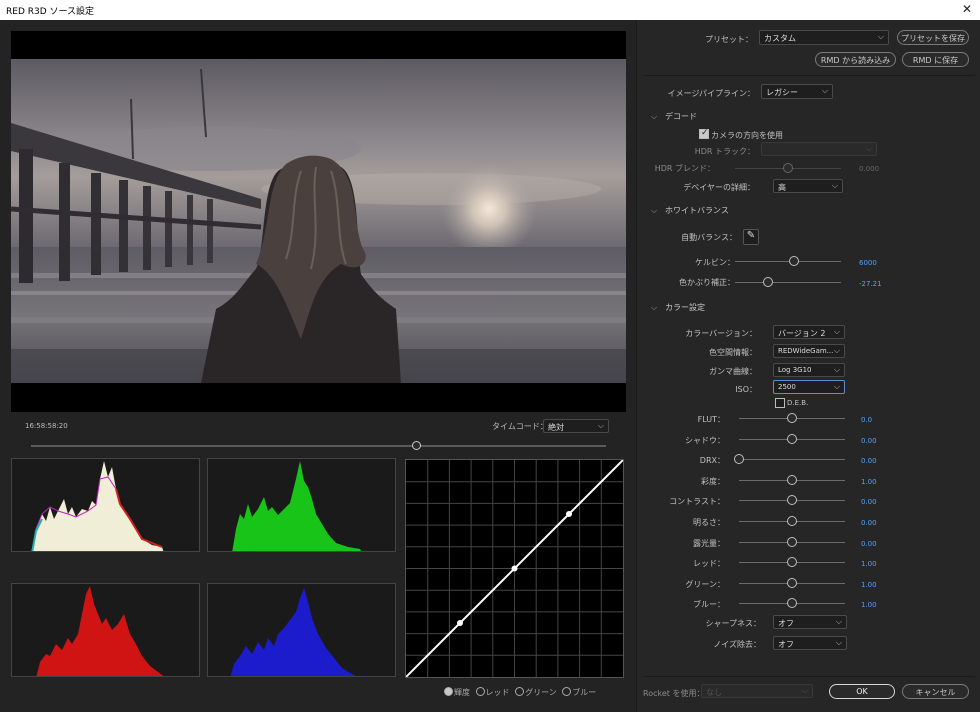 The width and height of the screenshot is (980, 712). What do you see at coordinates (809, 332) in the screenshot?
I see `color-version-select: バージョン 2 ⌵` at bounding box center [809, 332].